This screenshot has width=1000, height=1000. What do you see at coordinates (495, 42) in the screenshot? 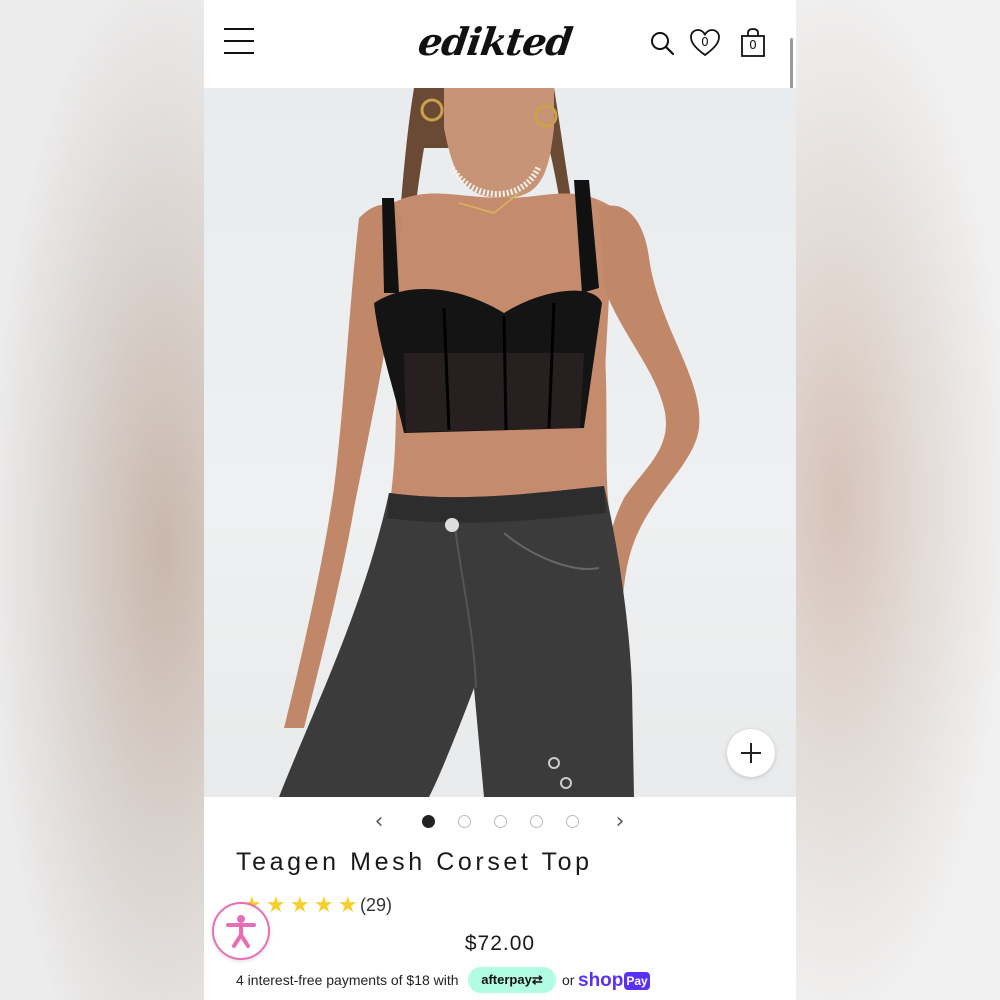
I see `brand-logo: edikted` at bounding box center [495, 42].